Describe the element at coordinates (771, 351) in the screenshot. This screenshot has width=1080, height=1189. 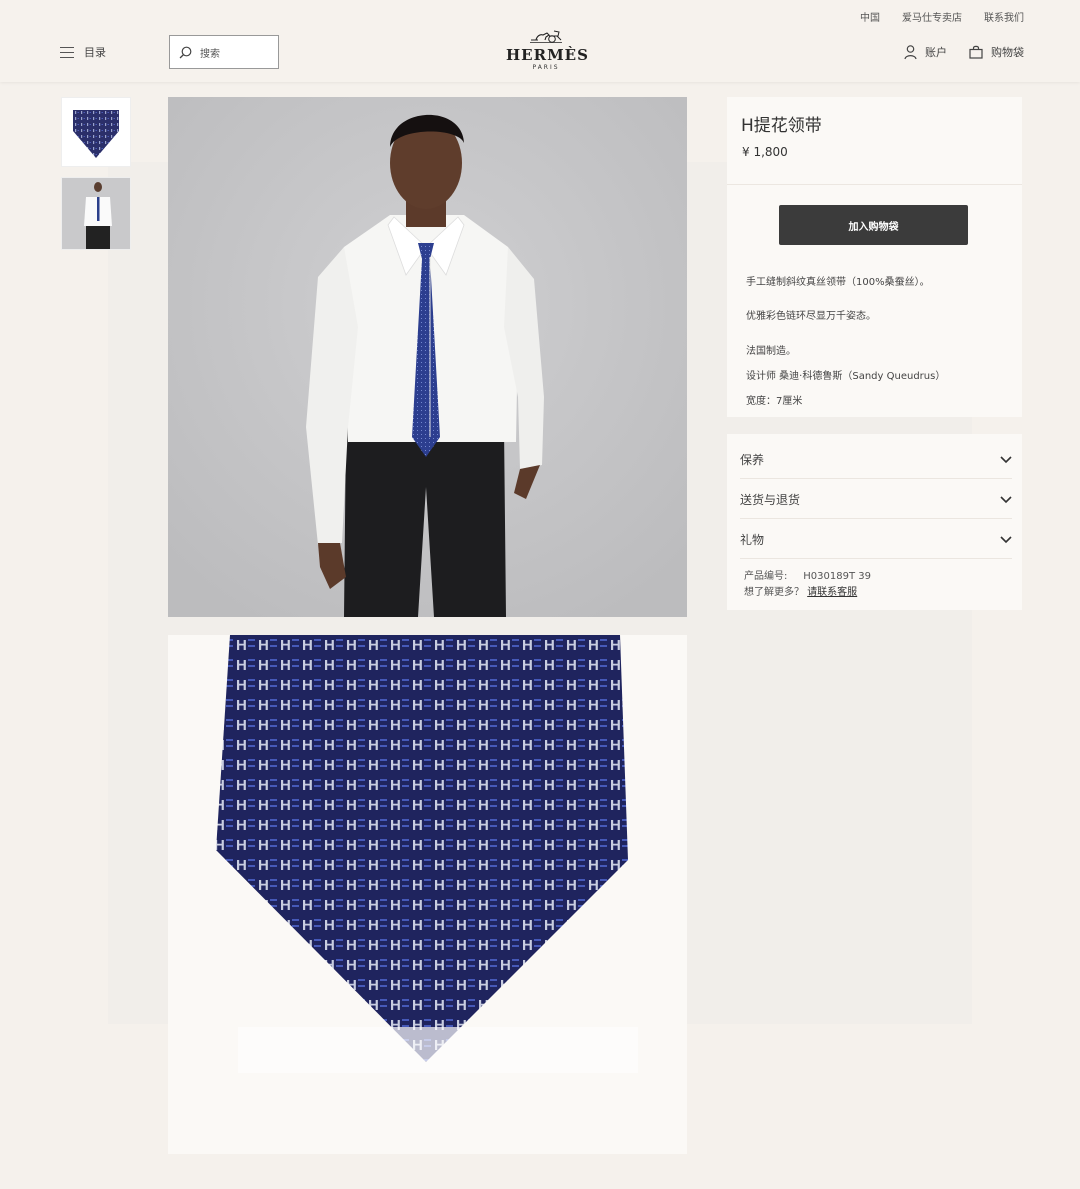
I see `desc-line-origin: 法国制造。` at that location.